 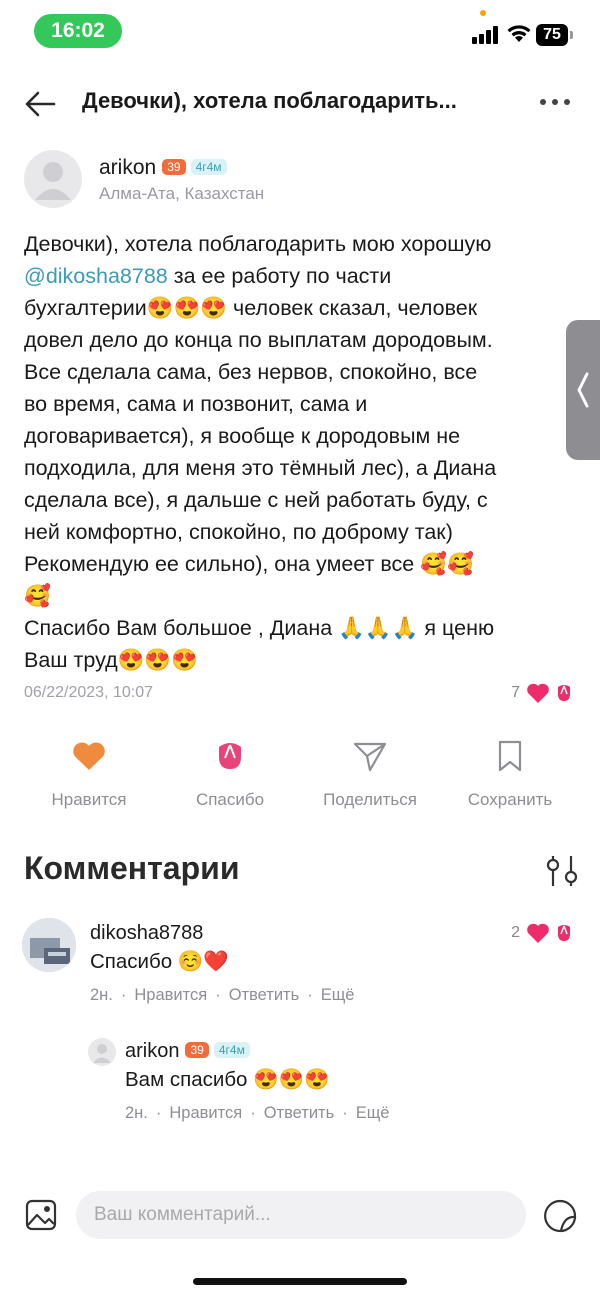 What do you see at coordinates (300, 1281) in the screenshot?
I see `home-indicator` at bounding box center [300, 1281].